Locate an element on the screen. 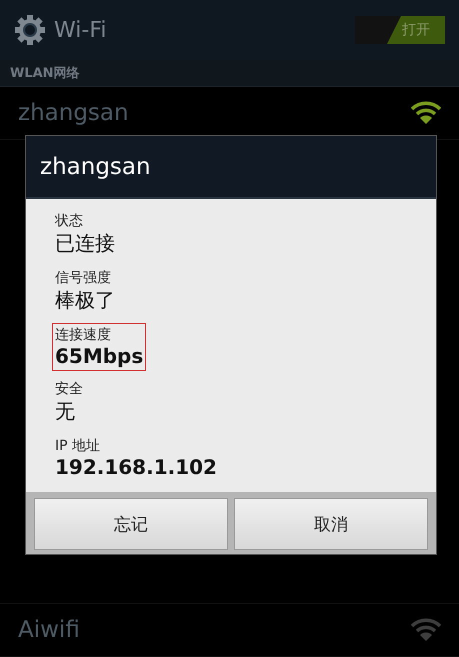 The width and height of the screenshot is (459, 657). wifi-toggle: 打开 is located at coordinates (400, 30).